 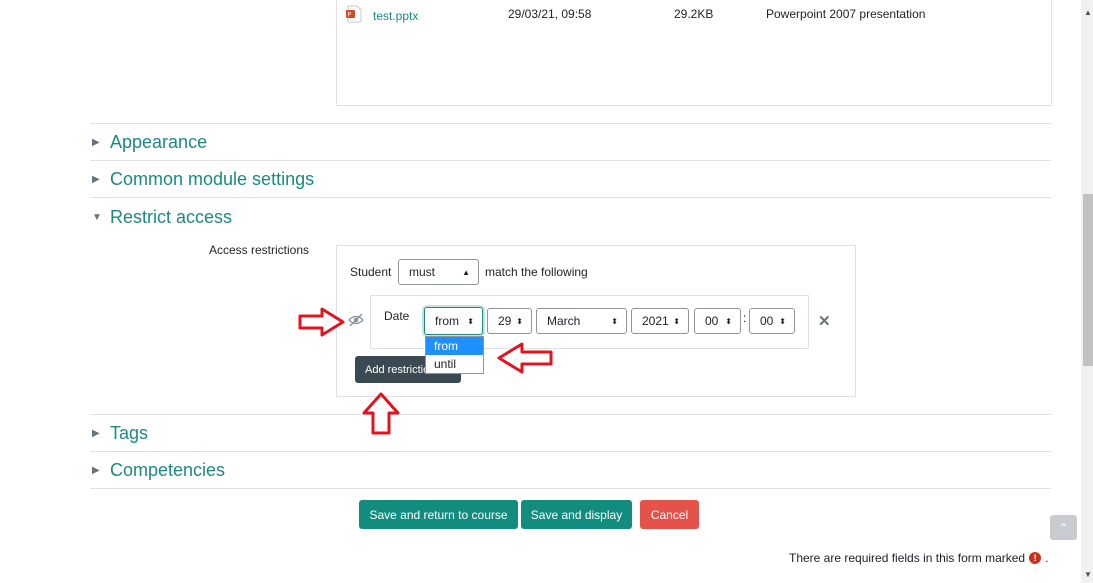 I want to click on back-to-top-button: ⌃, so click(x=1063, y=527).